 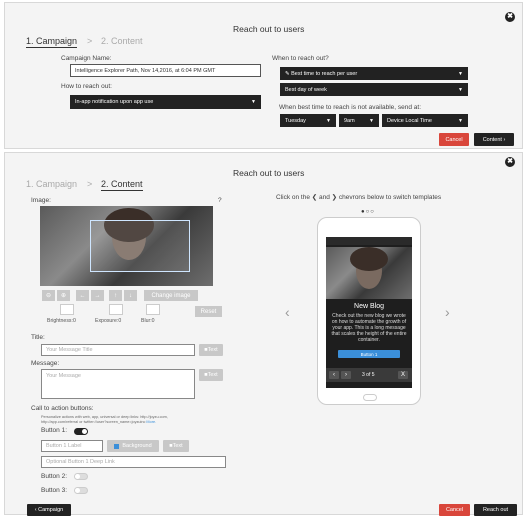 What do you see at coordinates (220, 200) in the screenshot?
I see `help-icon: ?` at bounding box center [220, 200].